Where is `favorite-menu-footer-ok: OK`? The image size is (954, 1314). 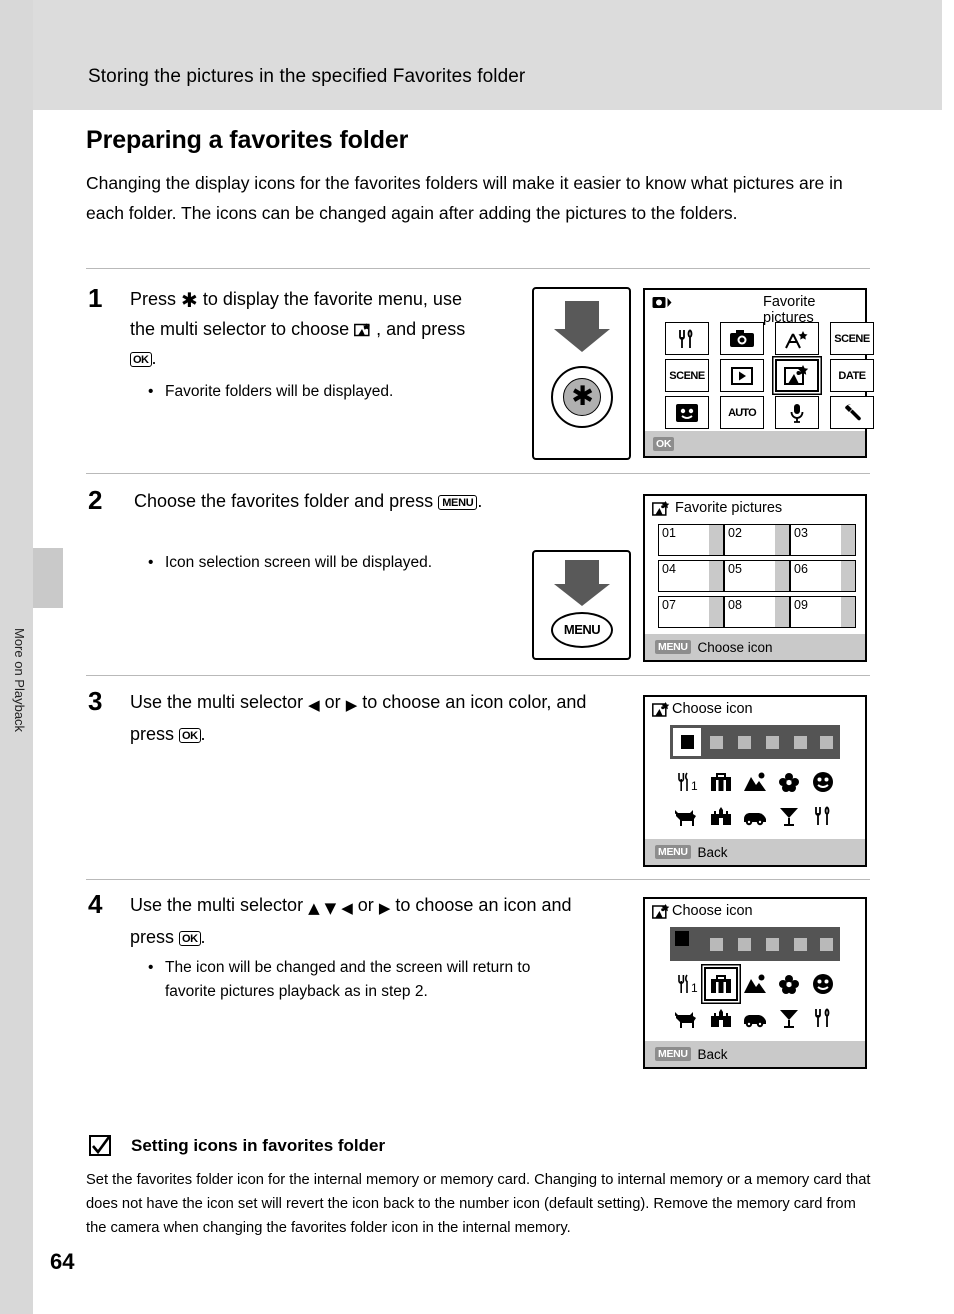 favorite-menu-footer-ok: OK is located at coordinates (664, 443).